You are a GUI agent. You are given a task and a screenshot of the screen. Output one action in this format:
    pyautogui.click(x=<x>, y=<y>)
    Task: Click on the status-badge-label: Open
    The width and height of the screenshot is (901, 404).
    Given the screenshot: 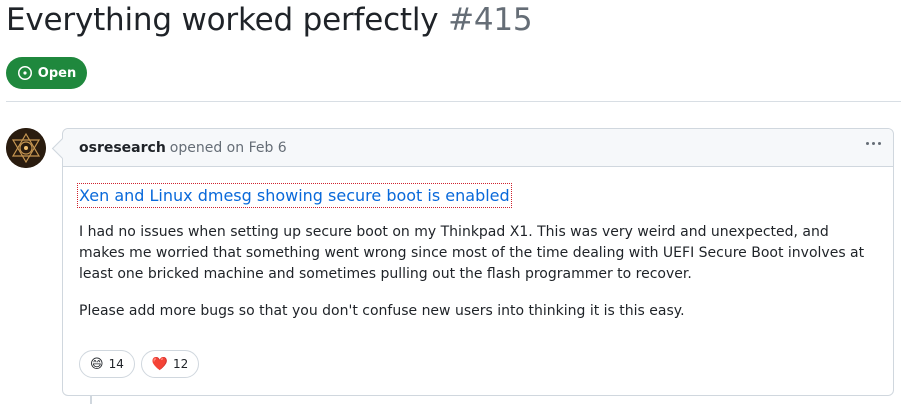 What is the action you would take?
    pyautogui.click(x=57, y=73)
    